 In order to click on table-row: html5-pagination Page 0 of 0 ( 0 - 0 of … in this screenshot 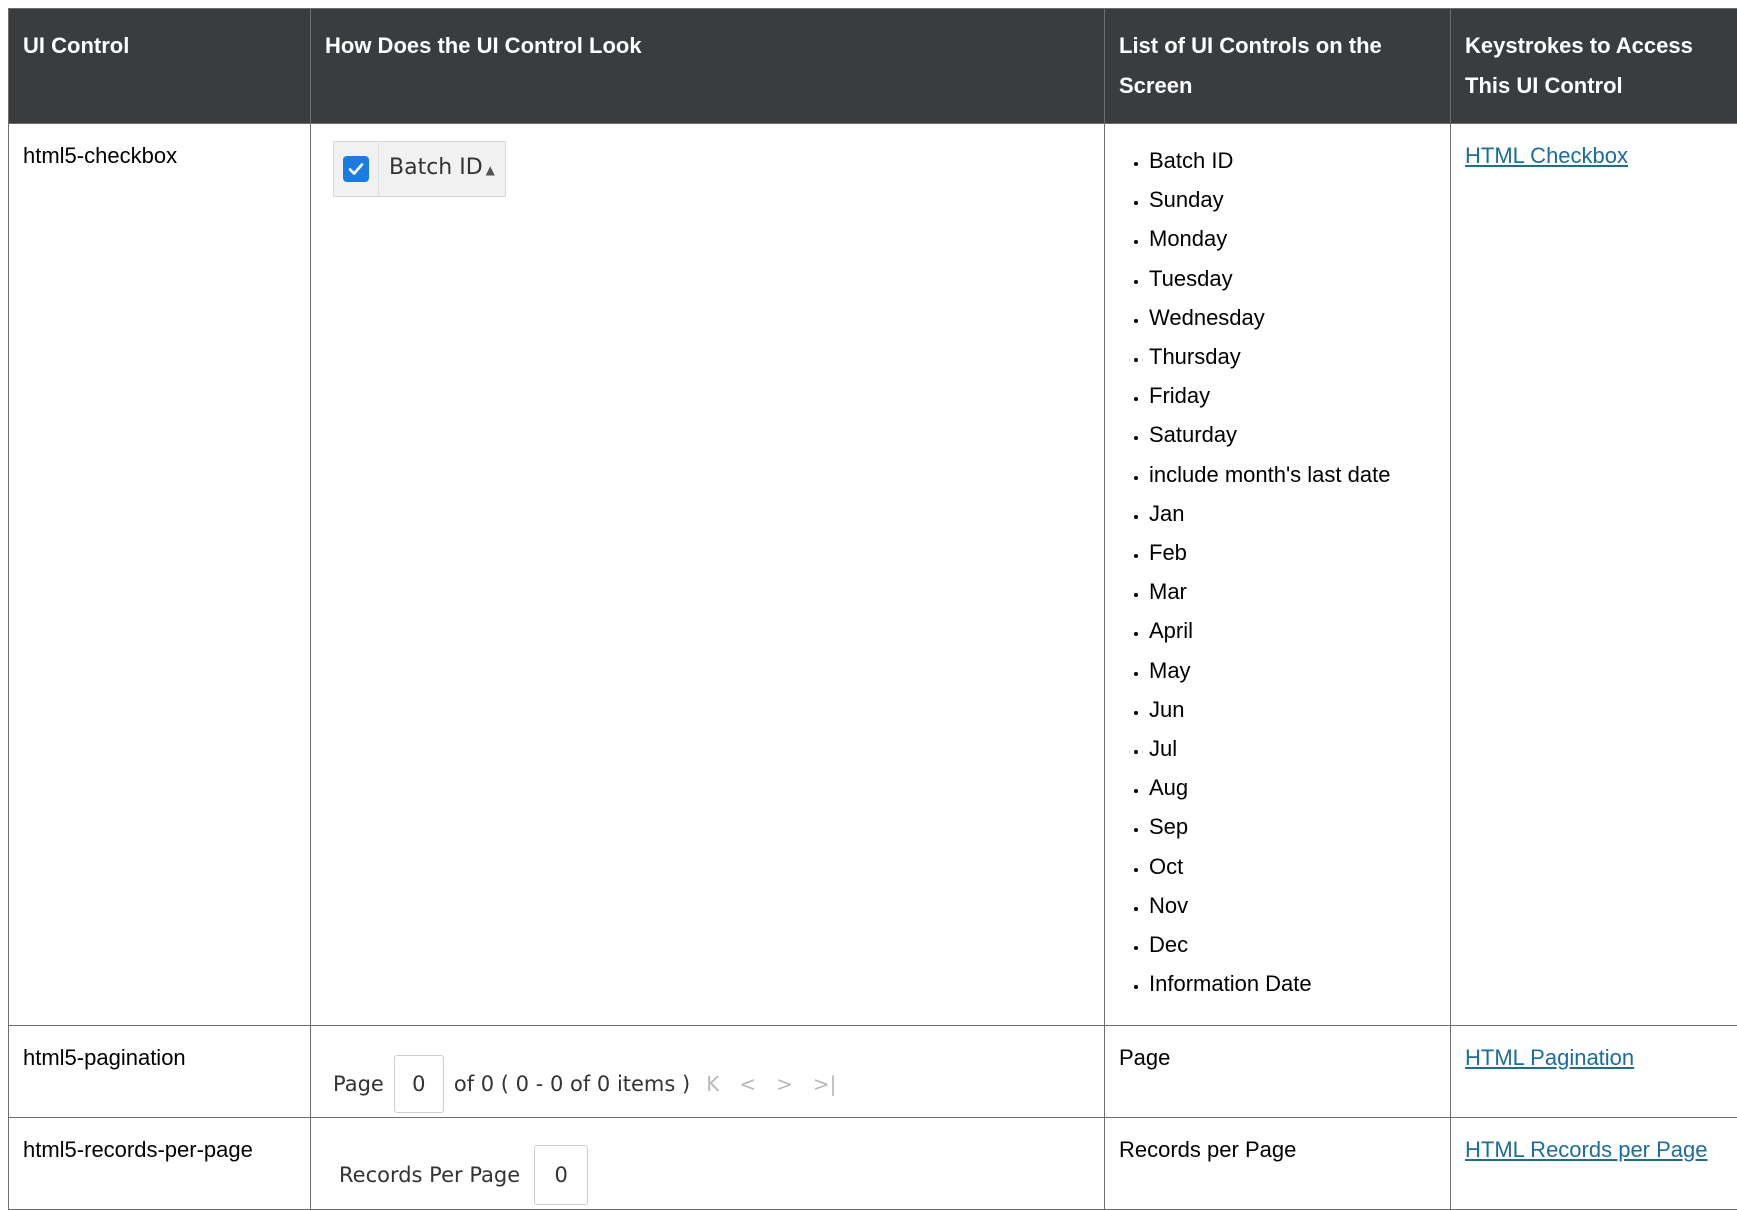, I will do `click(873, 1072)`.